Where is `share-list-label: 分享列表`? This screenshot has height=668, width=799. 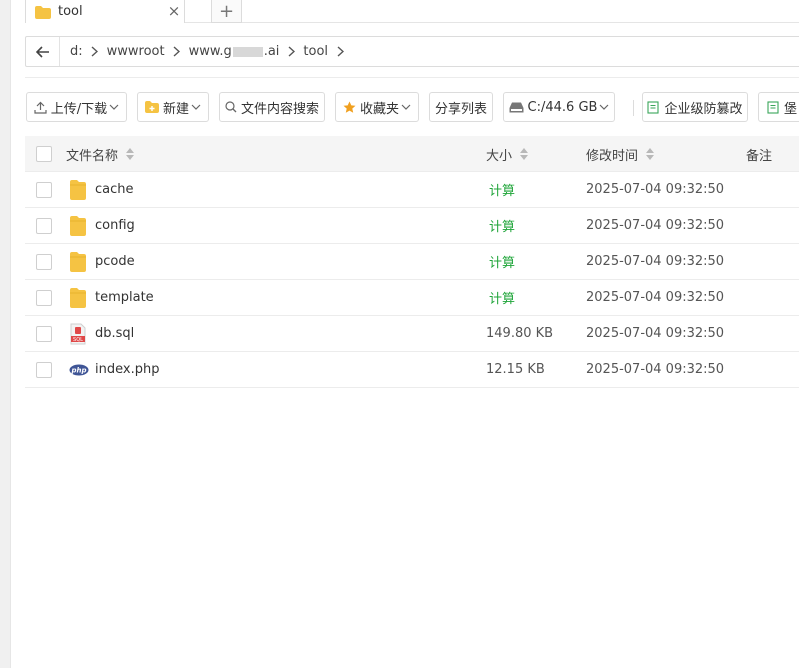
share-list-label: 分享列表 is located at coordinates (460, 109).